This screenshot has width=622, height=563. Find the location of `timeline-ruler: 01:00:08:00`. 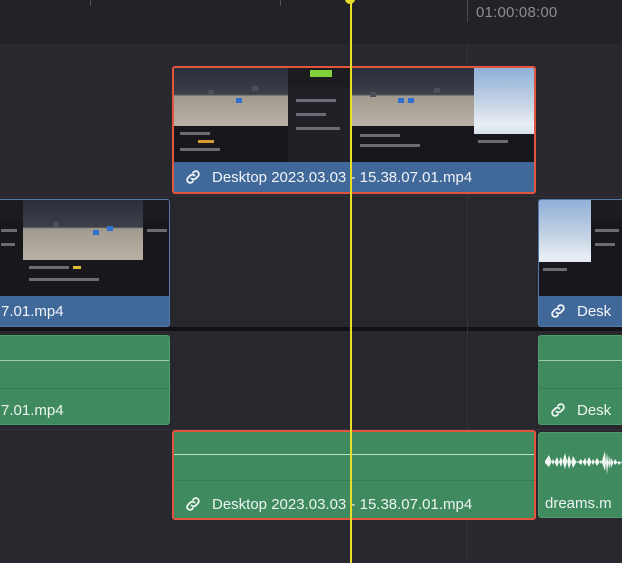

timeline-ruler: 01:00:08:00 is located at coordinates (311, 22).